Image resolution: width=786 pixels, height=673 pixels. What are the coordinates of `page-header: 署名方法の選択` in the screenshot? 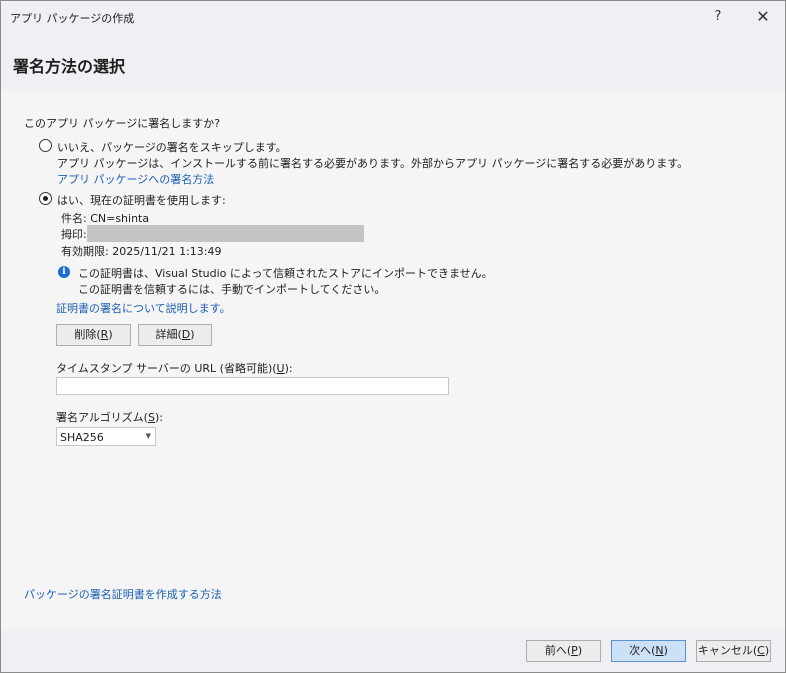 It's located at (393, 62).